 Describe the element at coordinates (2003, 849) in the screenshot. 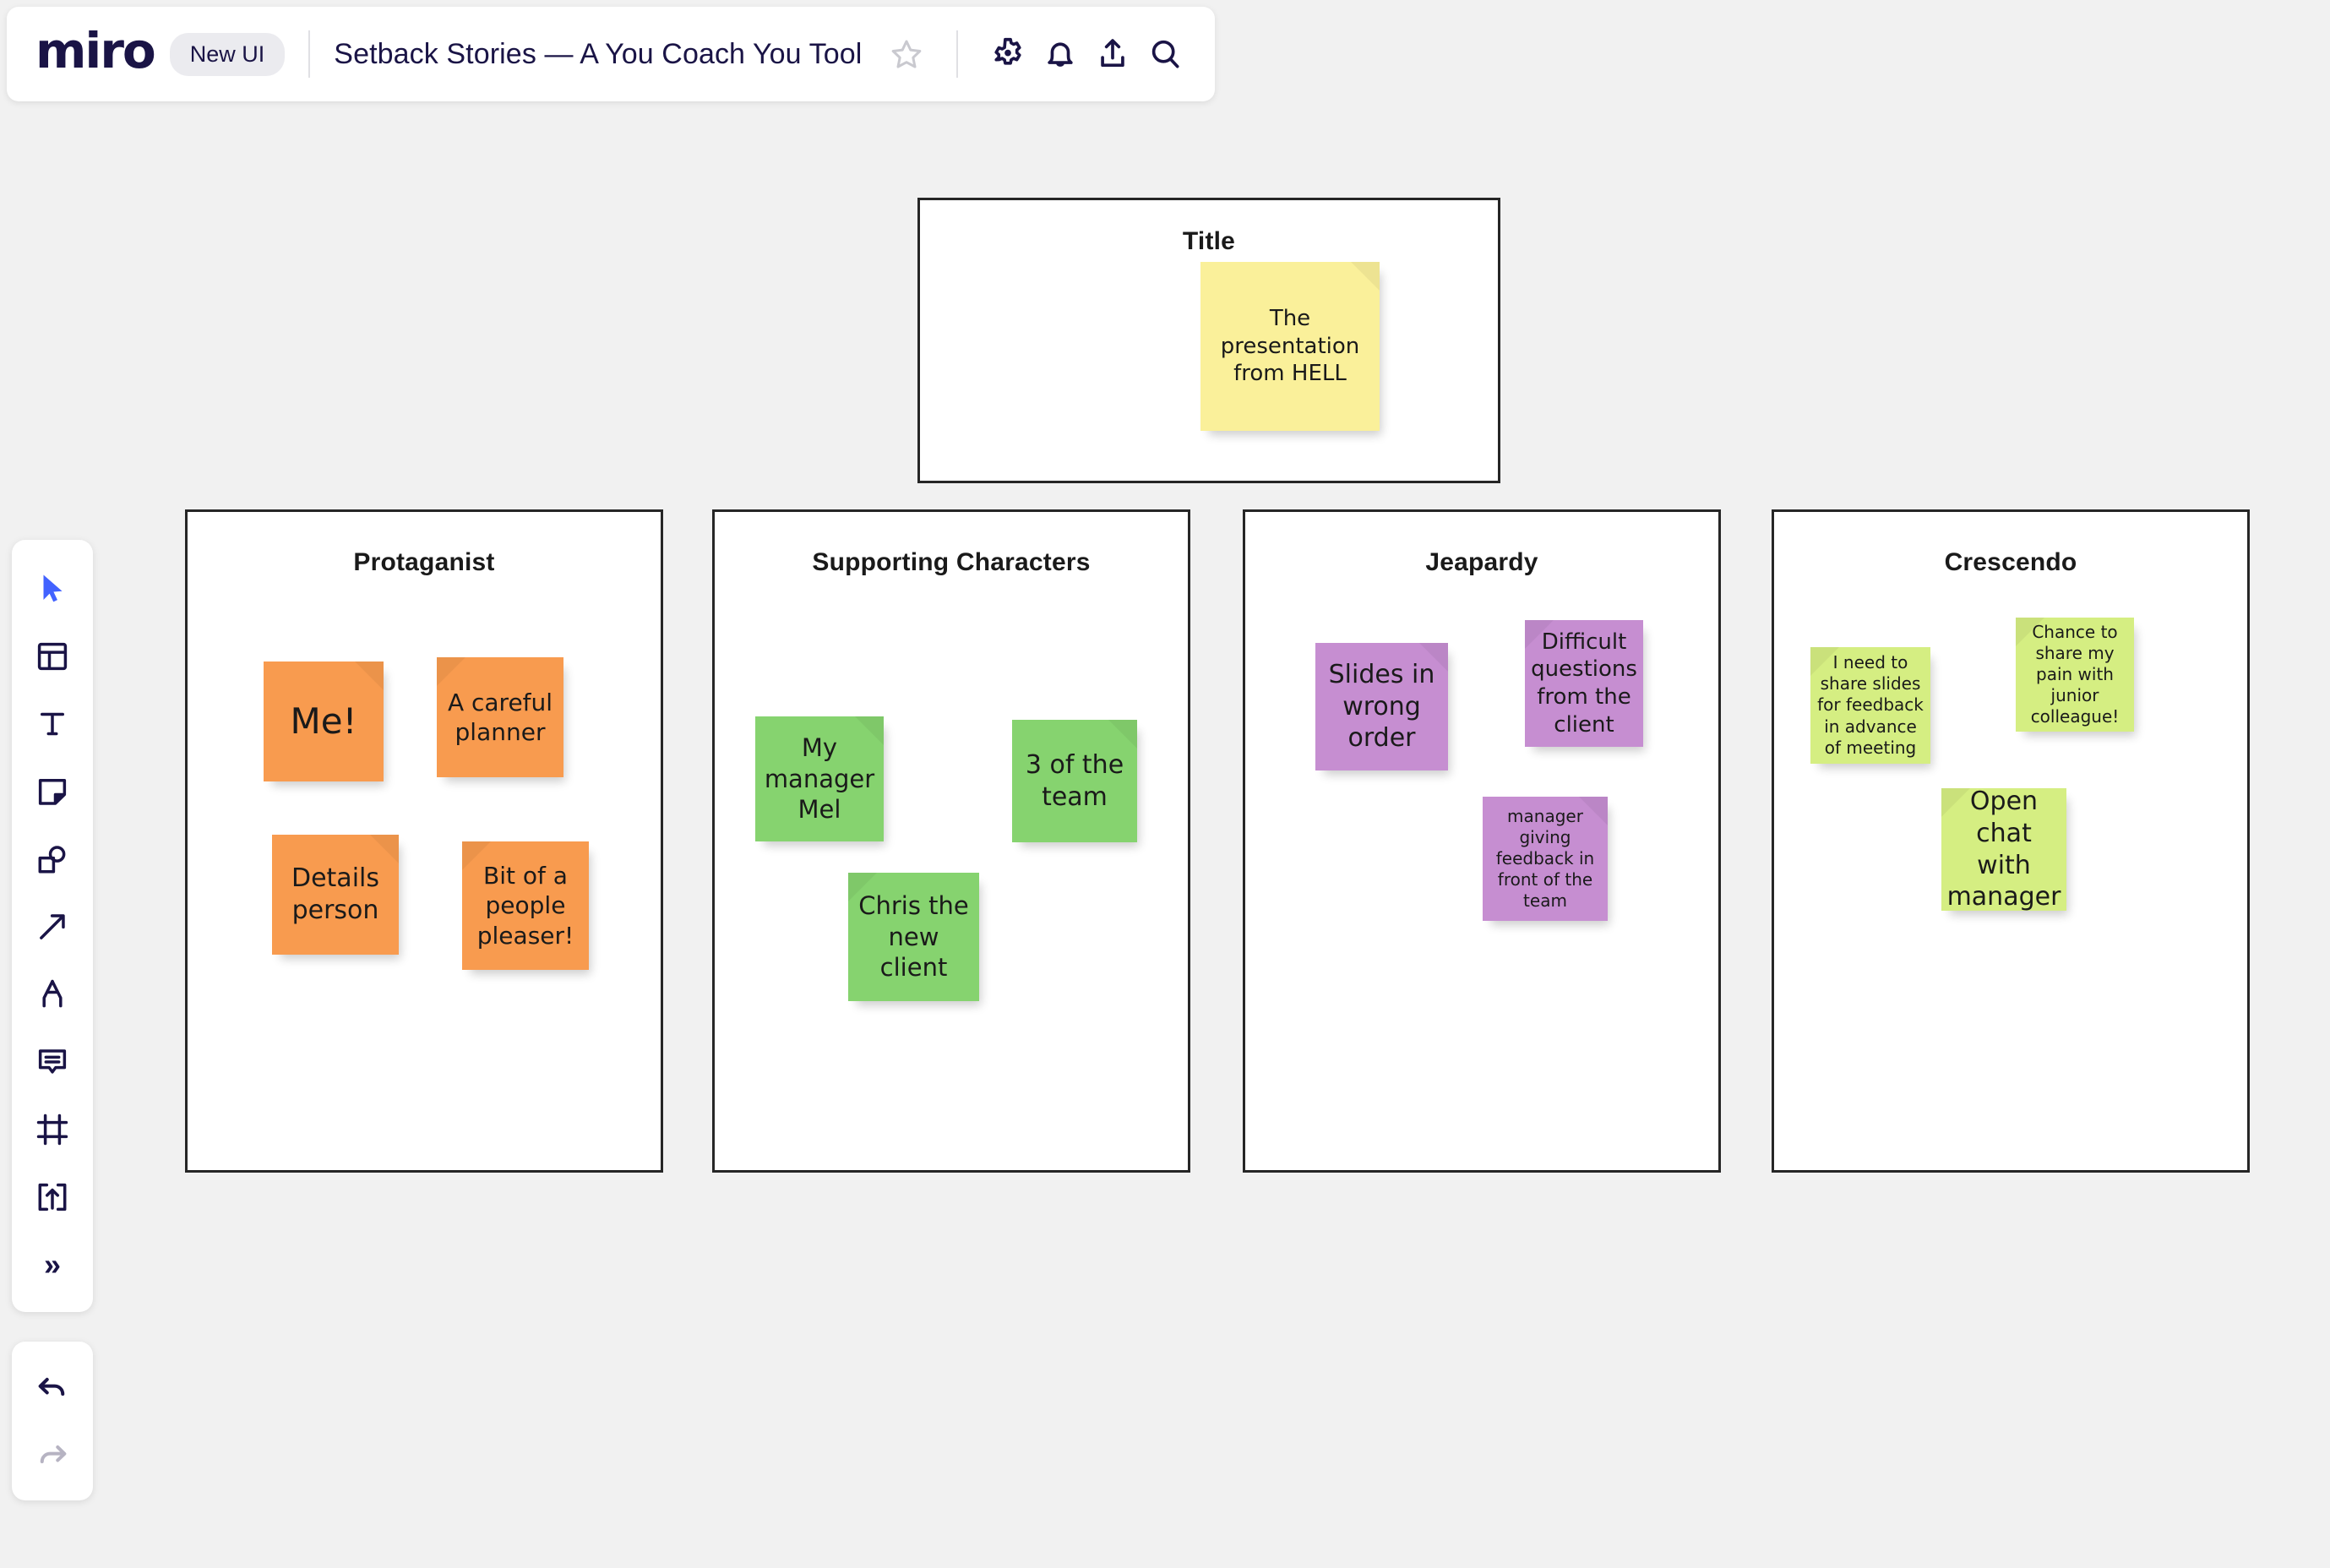

I see `sticky-note-open-chat-manager: Open chat with manager` at that location.